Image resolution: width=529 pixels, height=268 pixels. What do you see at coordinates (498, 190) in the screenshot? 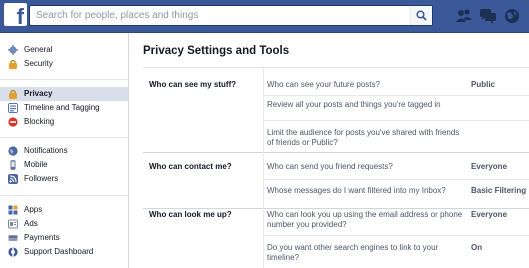
I see `setting-value: Basic Filtering` at bounding box center [498, 190].